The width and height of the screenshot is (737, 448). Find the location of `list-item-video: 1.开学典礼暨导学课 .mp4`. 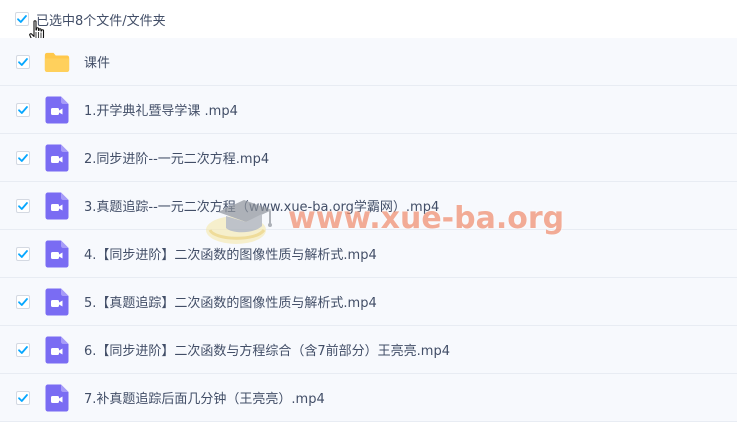

list-item-video: 1.开学典礼暨导学课 .mp4 is located at coordinates (368, 110).